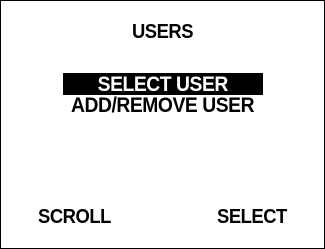 The image size is (325, 249). I want to click on menu-item-label: ADD/REMOVE USER, so click(162, 105).